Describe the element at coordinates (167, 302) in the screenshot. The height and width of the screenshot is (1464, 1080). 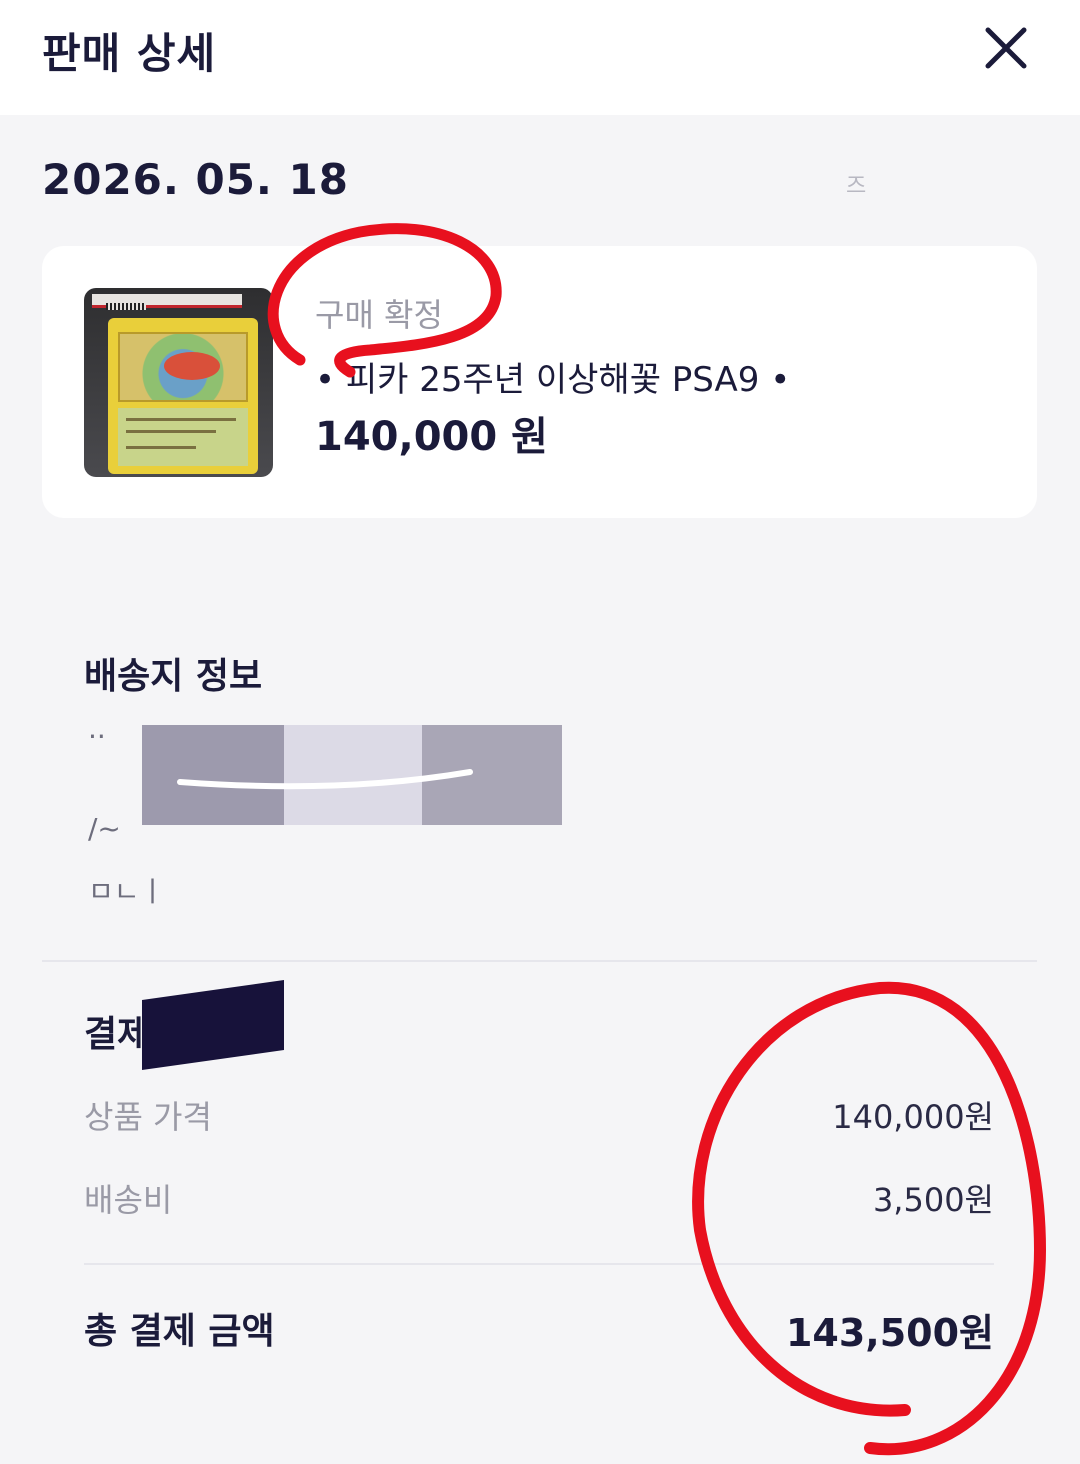
I see `slab-label` at that location.